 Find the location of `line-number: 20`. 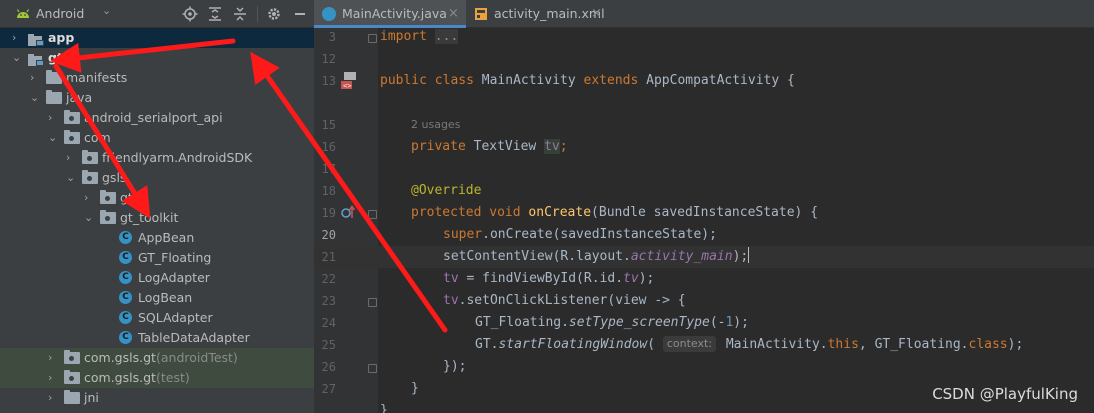

line-number: 20 is located at coordinates (328, 235).